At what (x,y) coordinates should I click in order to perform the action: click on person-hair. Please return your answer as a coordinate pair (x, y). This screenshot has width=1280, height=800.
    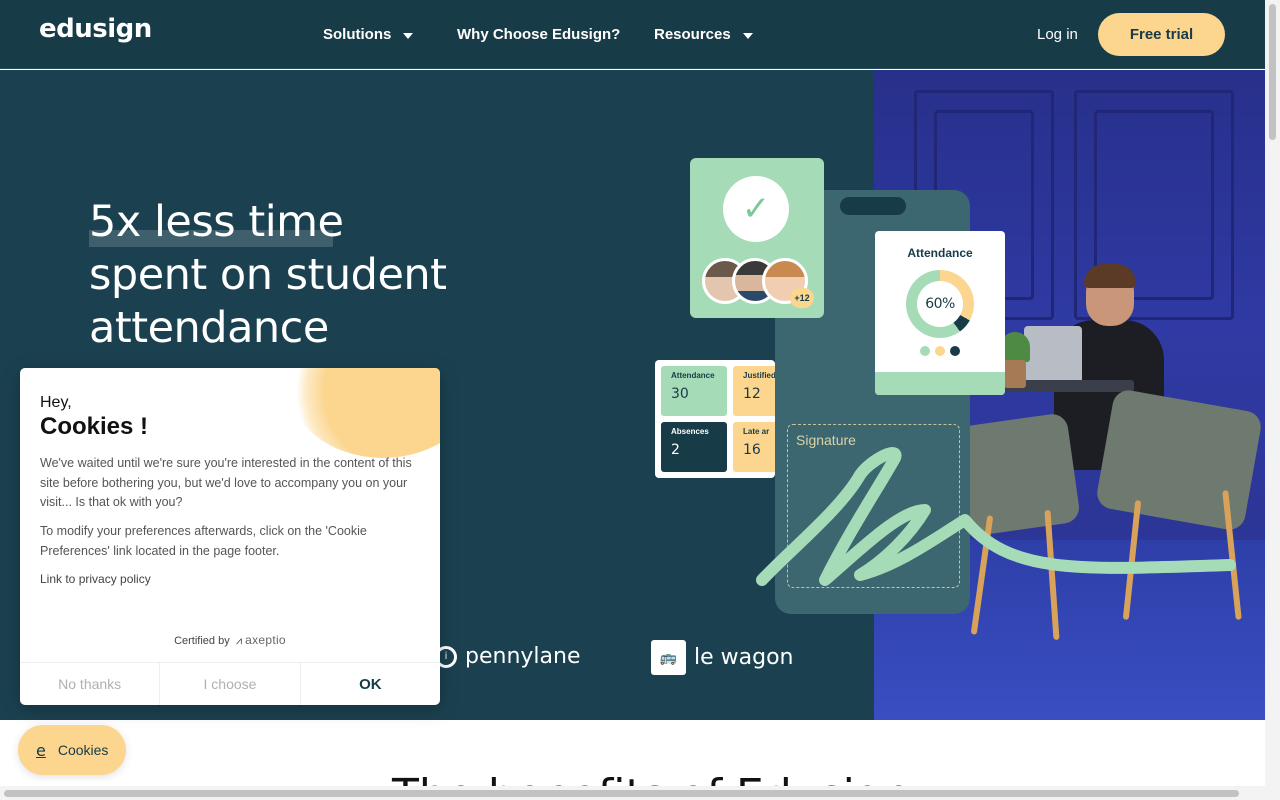
    Looking at the image, I should click on (1110, 276).